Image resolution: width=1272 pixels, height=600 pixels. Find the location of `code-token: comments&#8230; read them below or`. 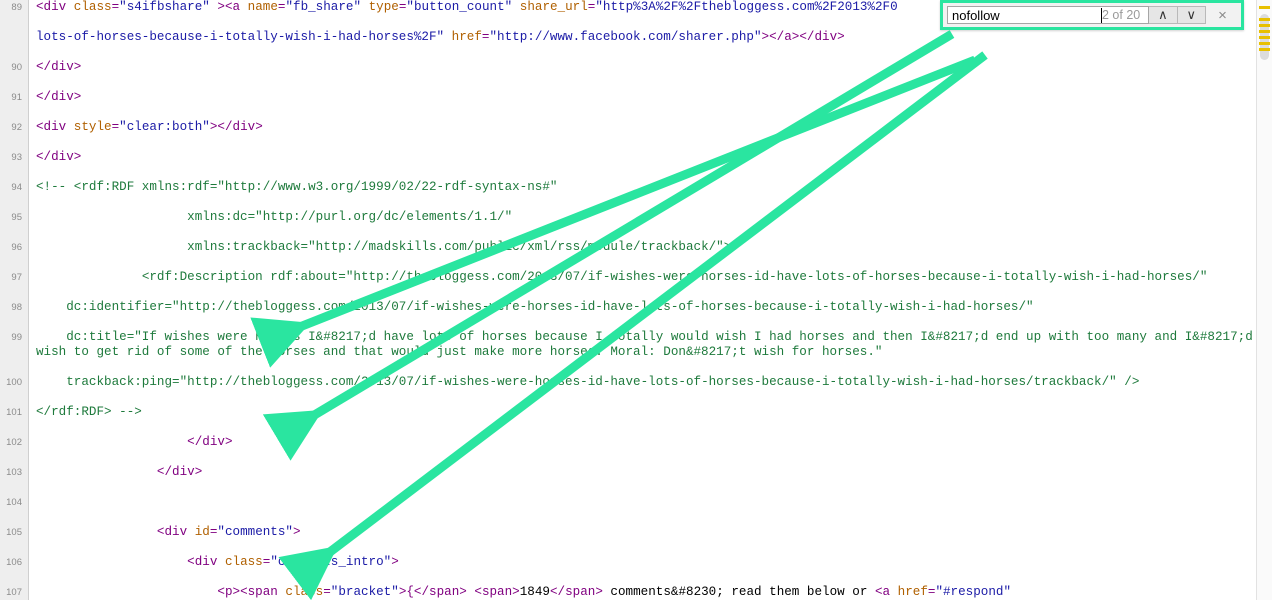

code-token: comments&#8230; read them below or is located at coordinates (738, 592).